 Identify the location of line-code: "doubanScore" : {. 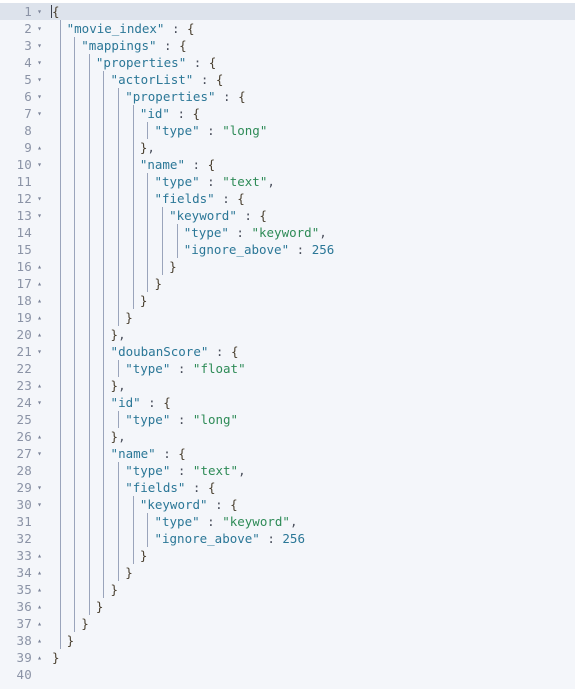
(311, 351).